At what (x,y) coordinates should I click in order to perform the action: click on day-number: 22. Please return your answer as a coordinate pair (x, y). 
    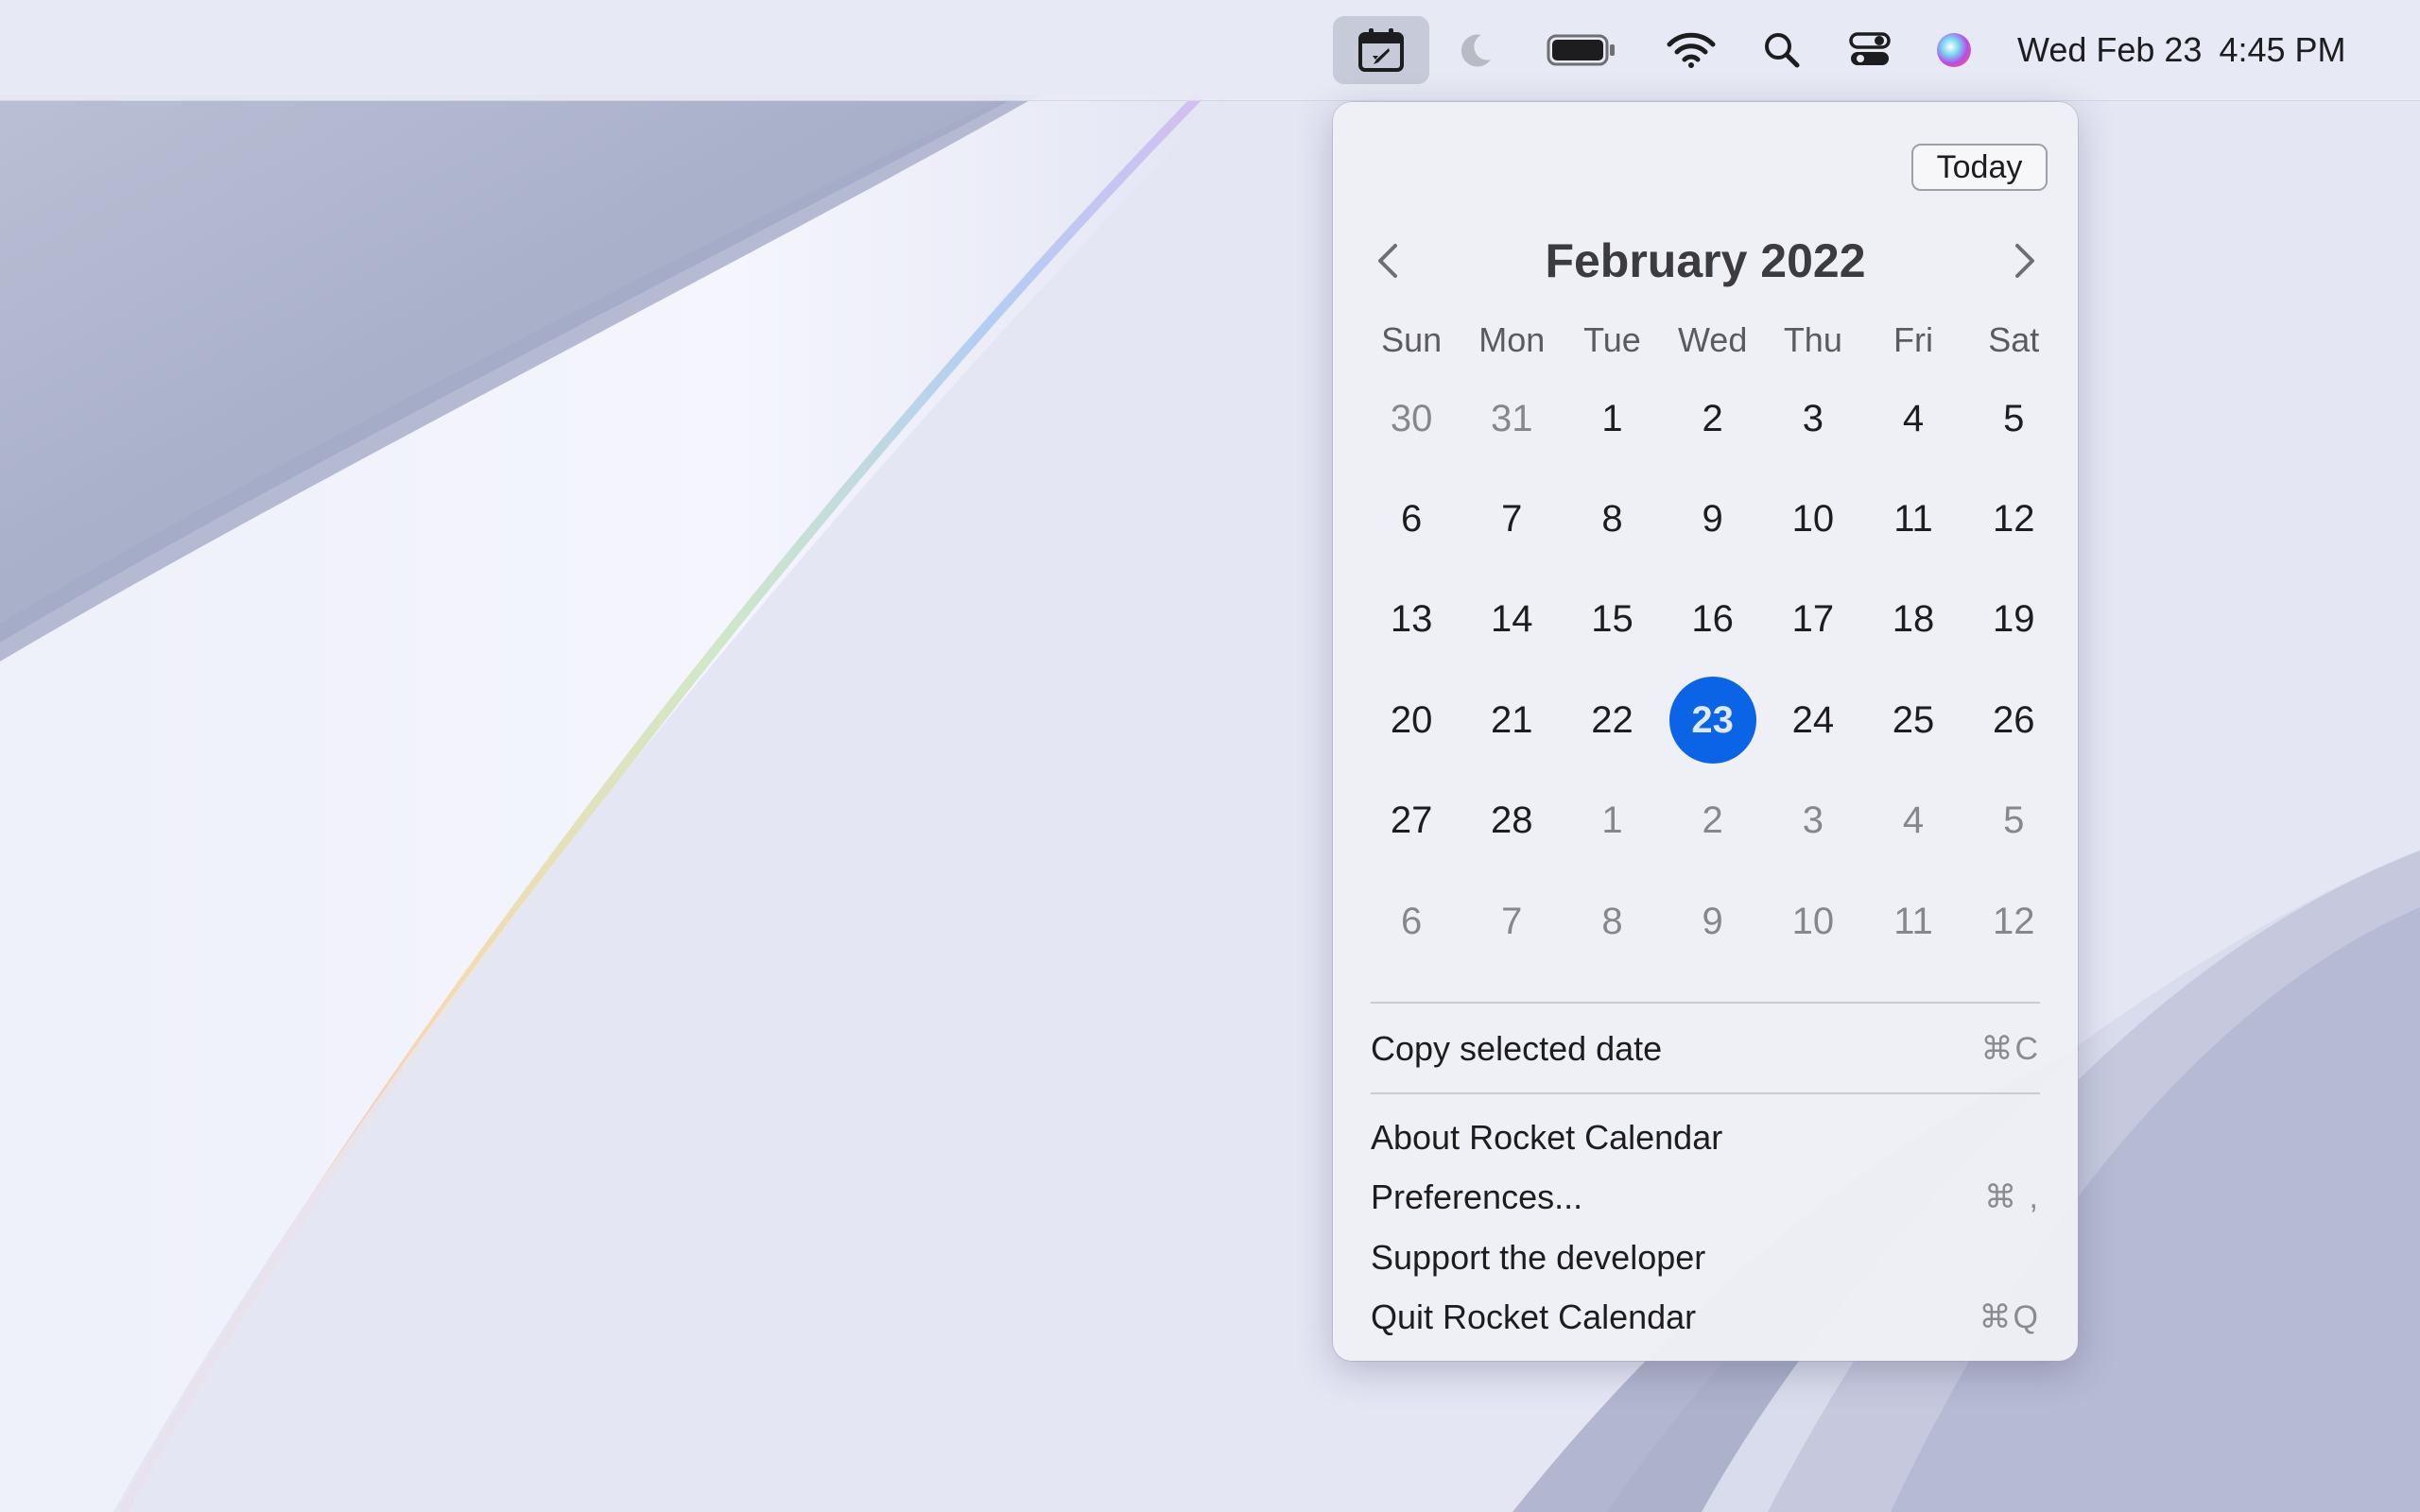
    Looking at the image, I should click on (1612, 719).